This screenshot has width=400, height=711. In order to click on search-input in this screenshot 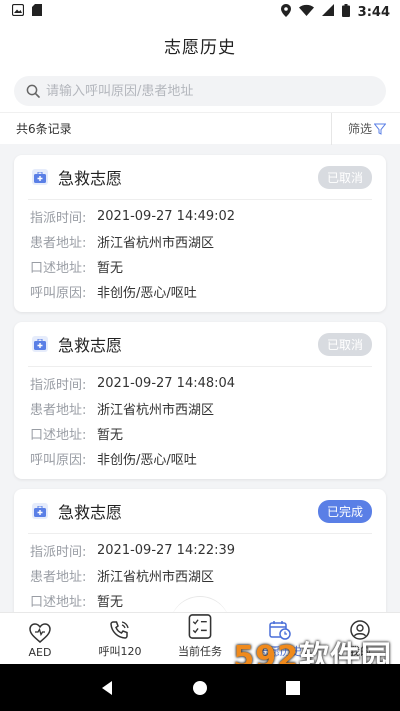, I will do `click(196, 91)`.